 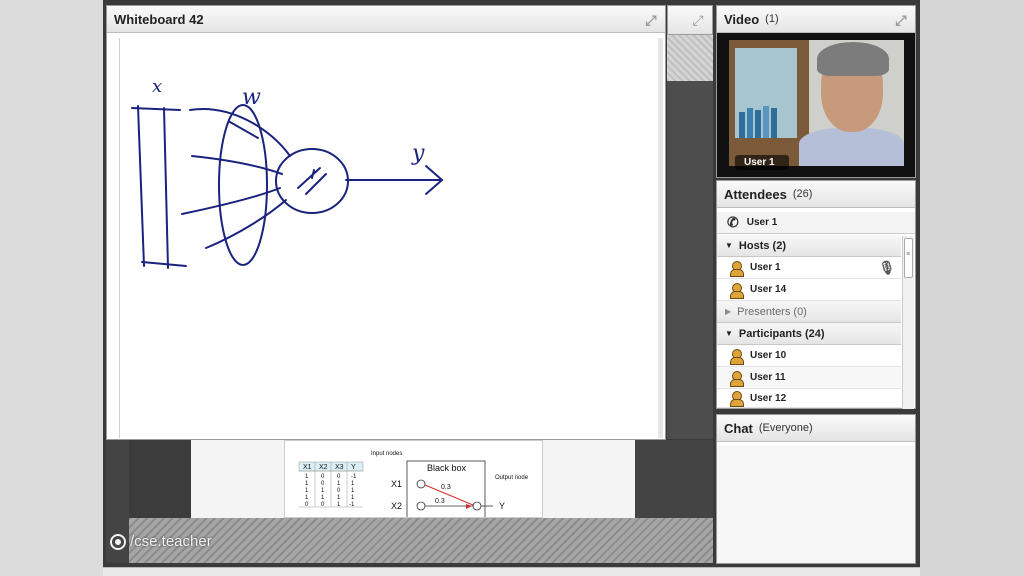 I want to click on whiteboard-side-header: ⤢, so click(x=690, y=20).